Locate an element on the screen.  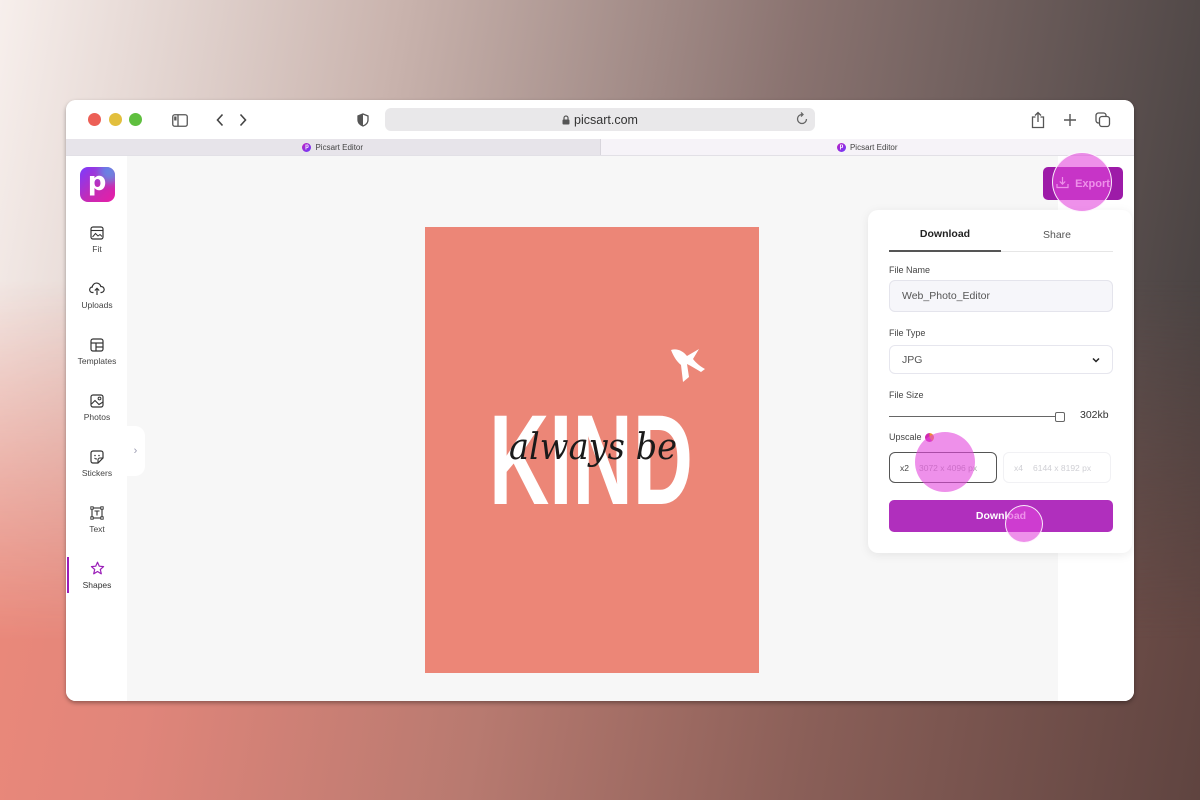
file-size-value: 302kb is located at coordinates (1094, 415).